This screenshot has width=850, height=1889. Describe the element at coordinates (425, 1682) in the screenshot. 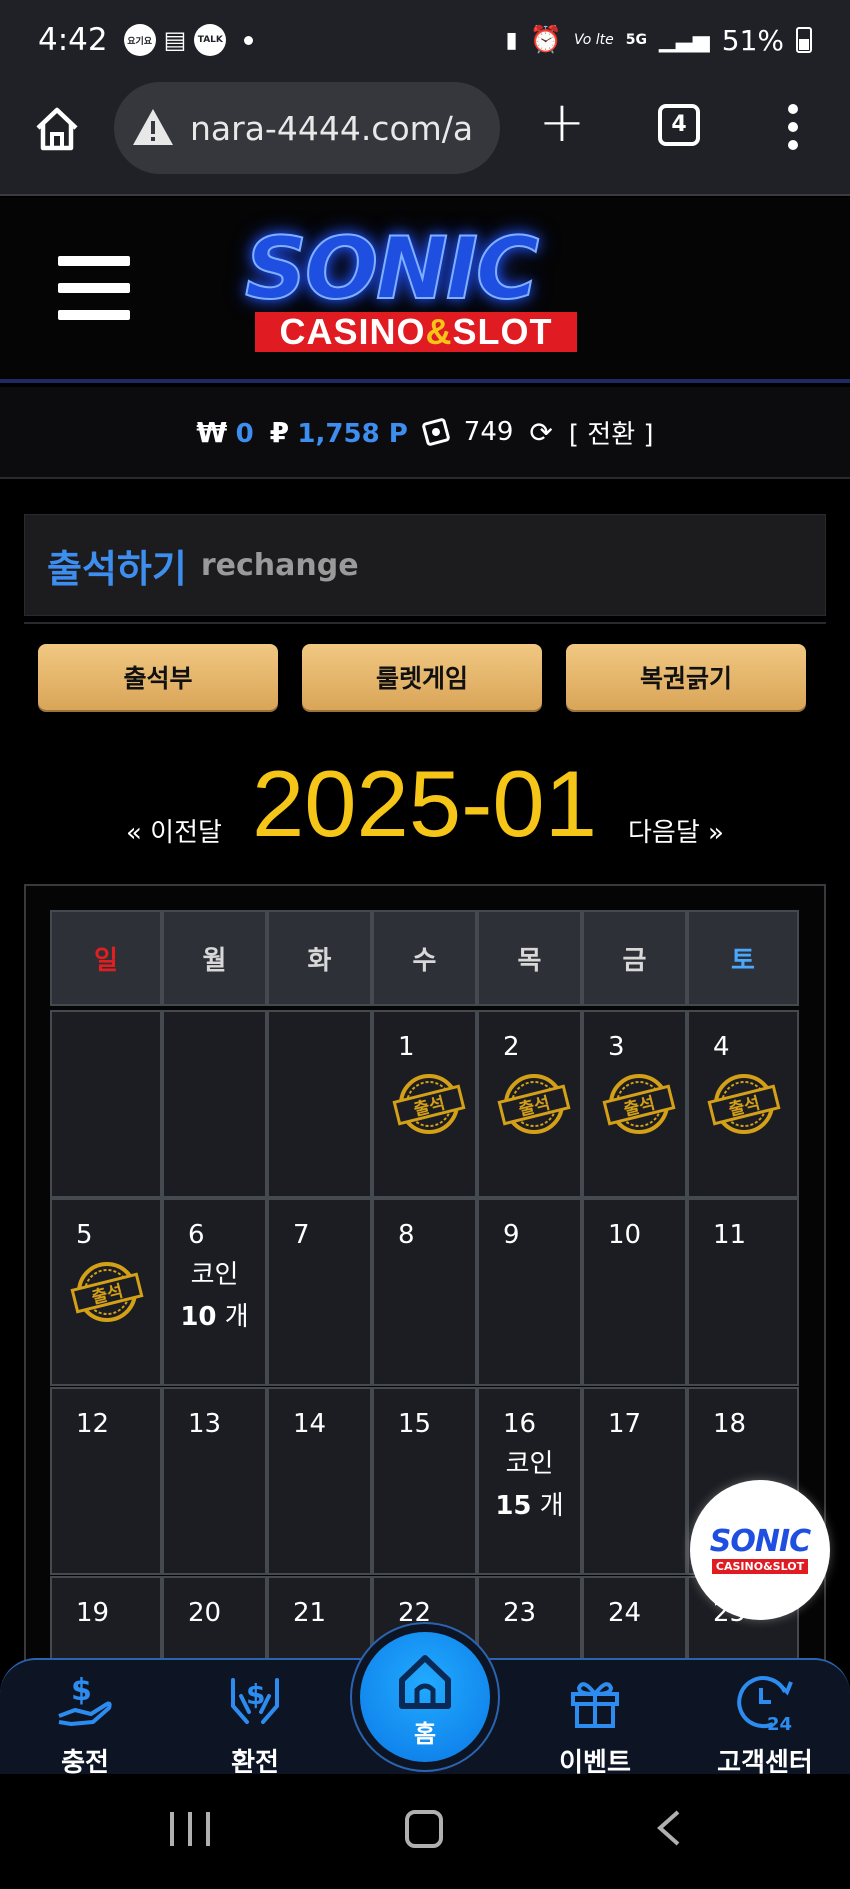

I see `home-icon` at that location.